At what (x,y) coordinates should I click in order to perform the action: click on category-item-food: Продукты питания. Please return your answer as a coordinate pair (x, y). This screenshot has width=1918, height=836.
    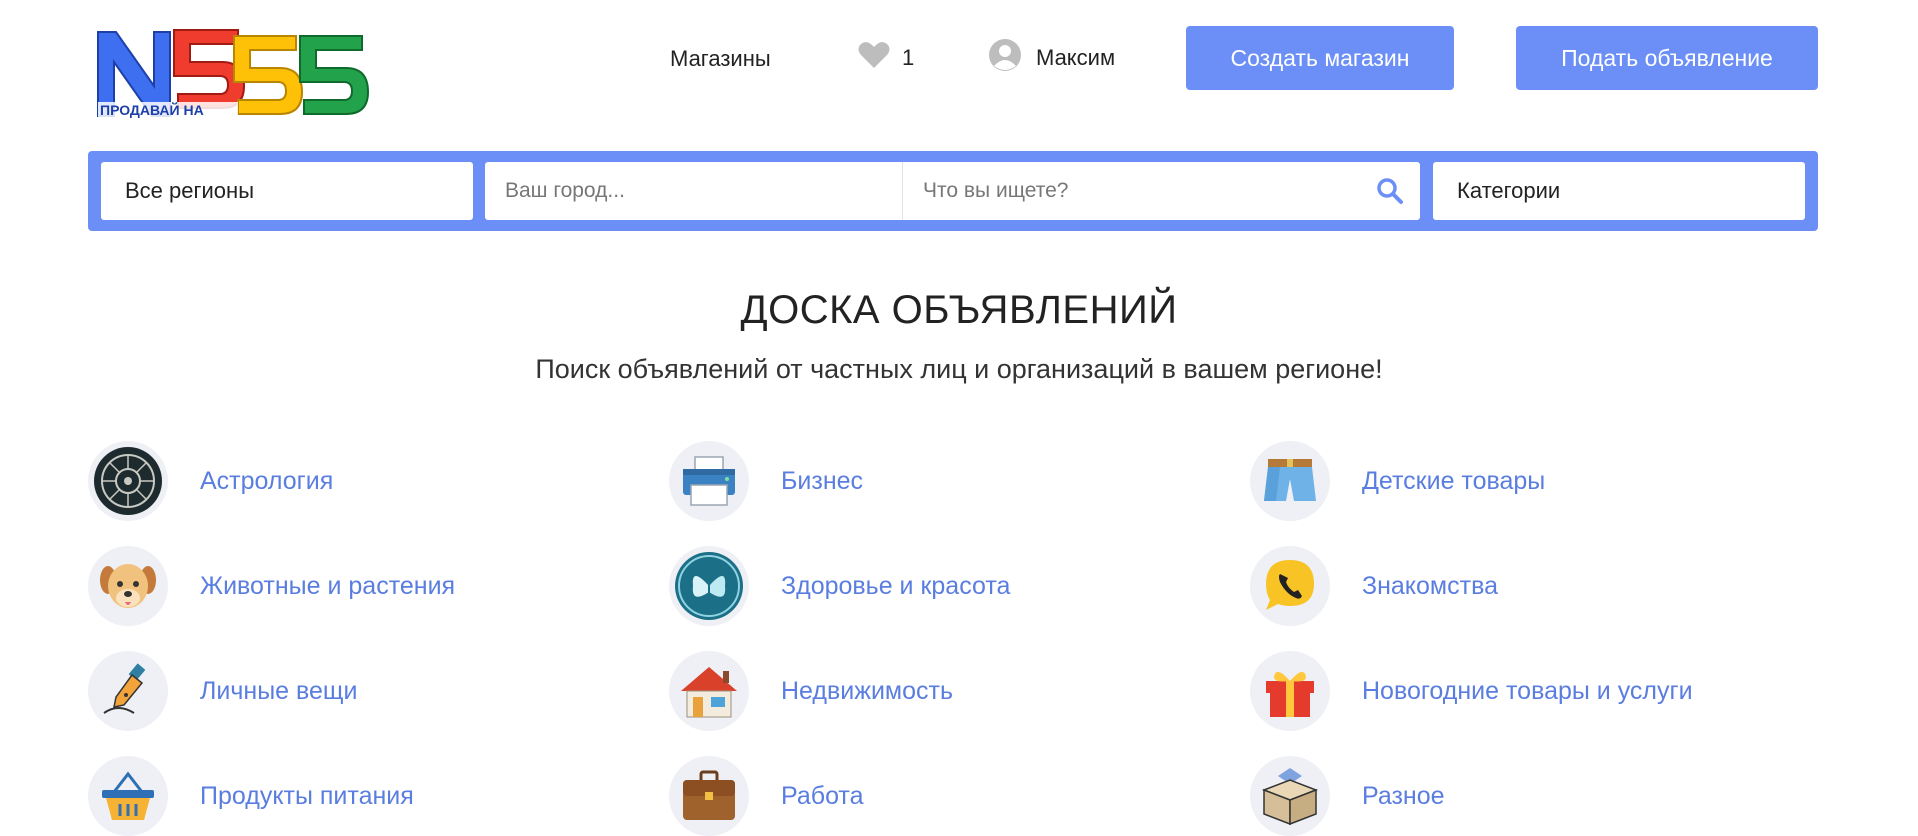
    Looking at the image, I should click on (251, 796).